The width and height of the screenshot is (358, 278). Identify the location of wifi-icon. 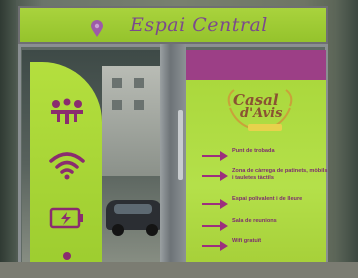
(67, 166).